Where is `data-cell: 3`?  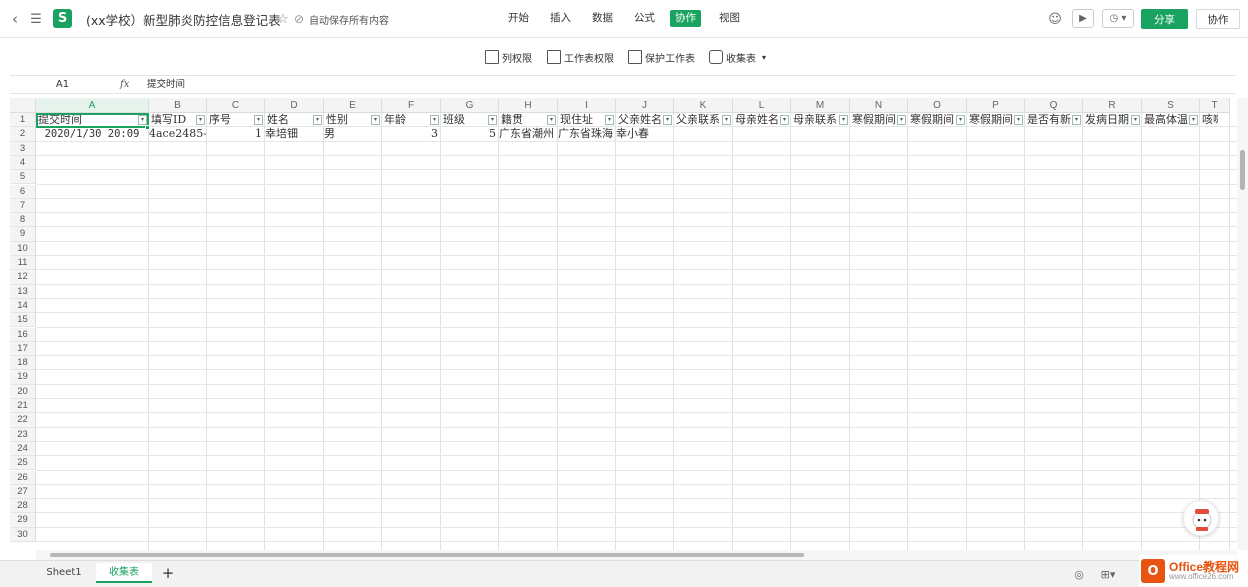 data-cell: 3 is located at coordinates (411, 134).